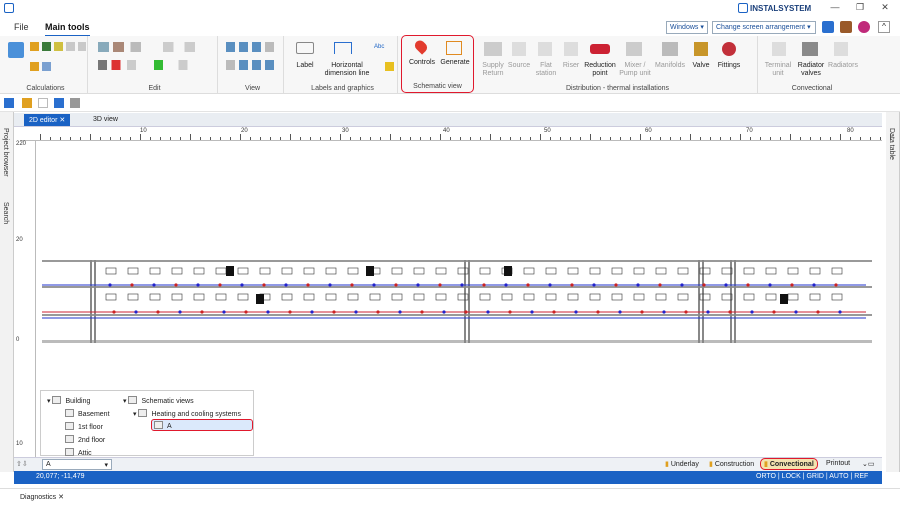  What do you see at coordinates (187, 413) in the screenshot?
I see `tree-heating-cooling: ▾ Heating and cooling systems` at bounding box center [187, 413].